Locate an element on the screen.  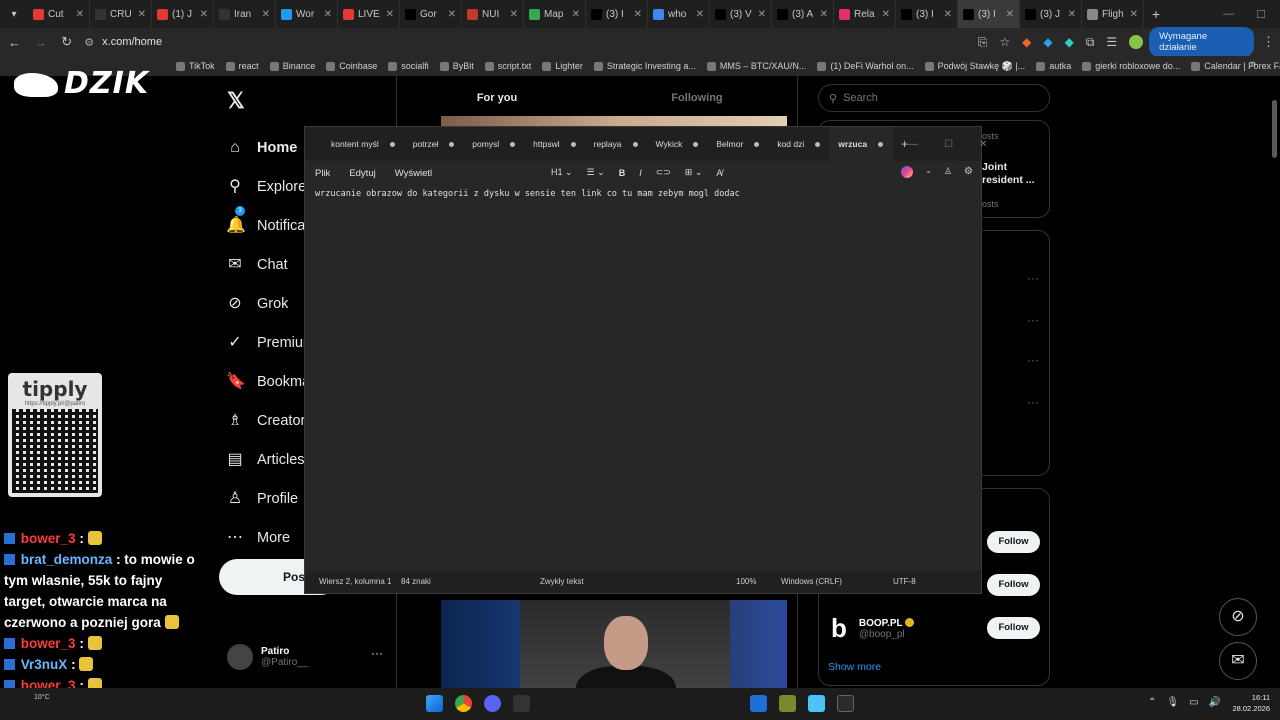
browser-tab: Cut ✕ is located at coordinates (59, 14).